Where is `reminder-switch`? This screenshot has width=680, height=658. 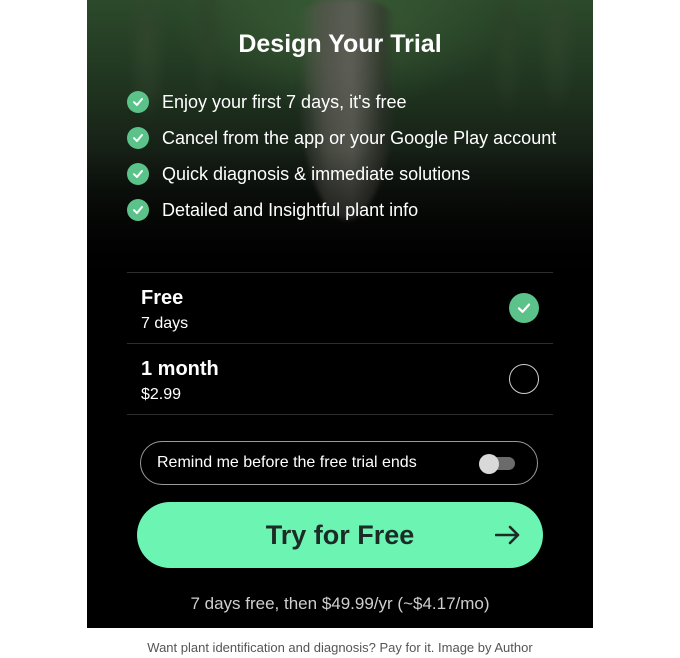
reminder-switch is located at coordinates (497, 464).